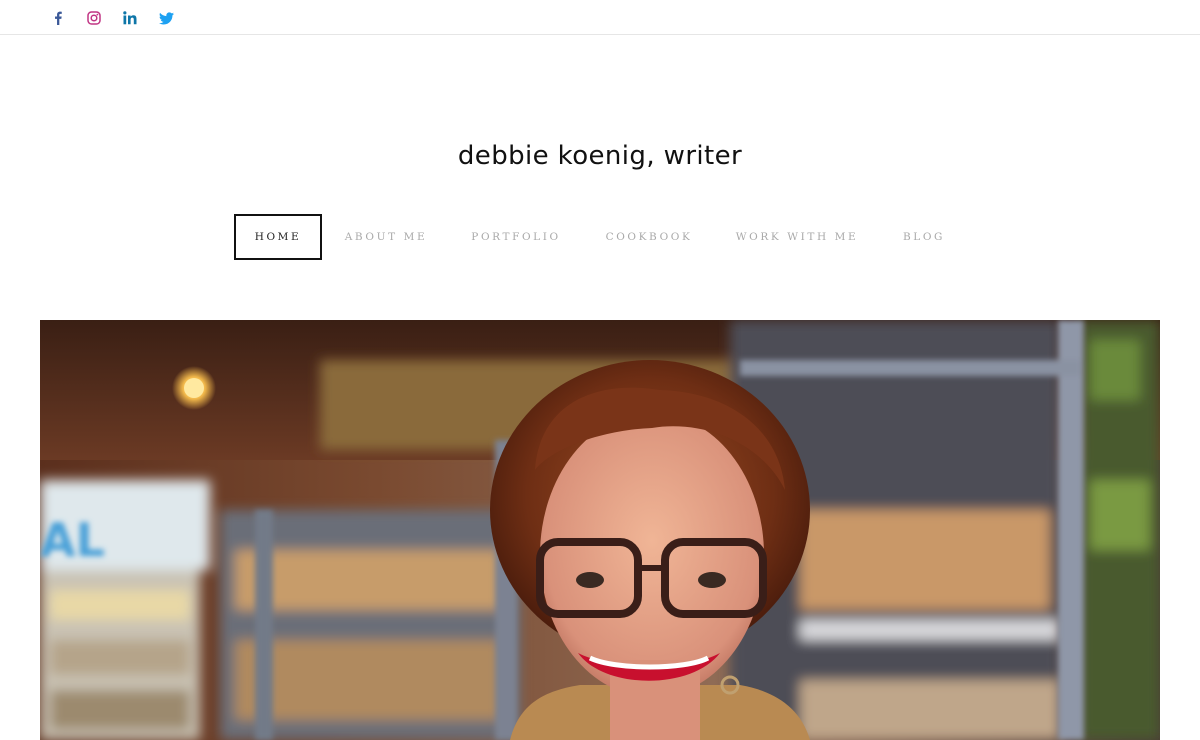 The width and height of the screenshot is (1200, 740). Describe the element at coordinates (58, 18) in the screenshot. I see `facebook-icon` at that location.